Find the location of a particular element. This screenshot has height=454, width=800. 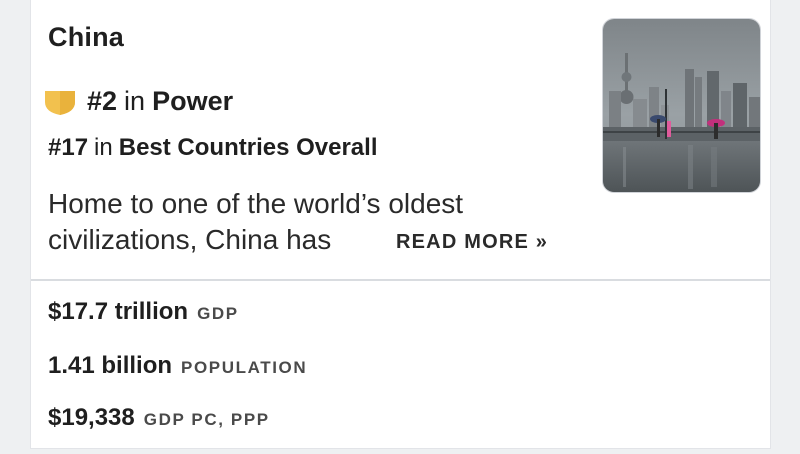

power-rank-category: Power is located at coordinates (192, 101).